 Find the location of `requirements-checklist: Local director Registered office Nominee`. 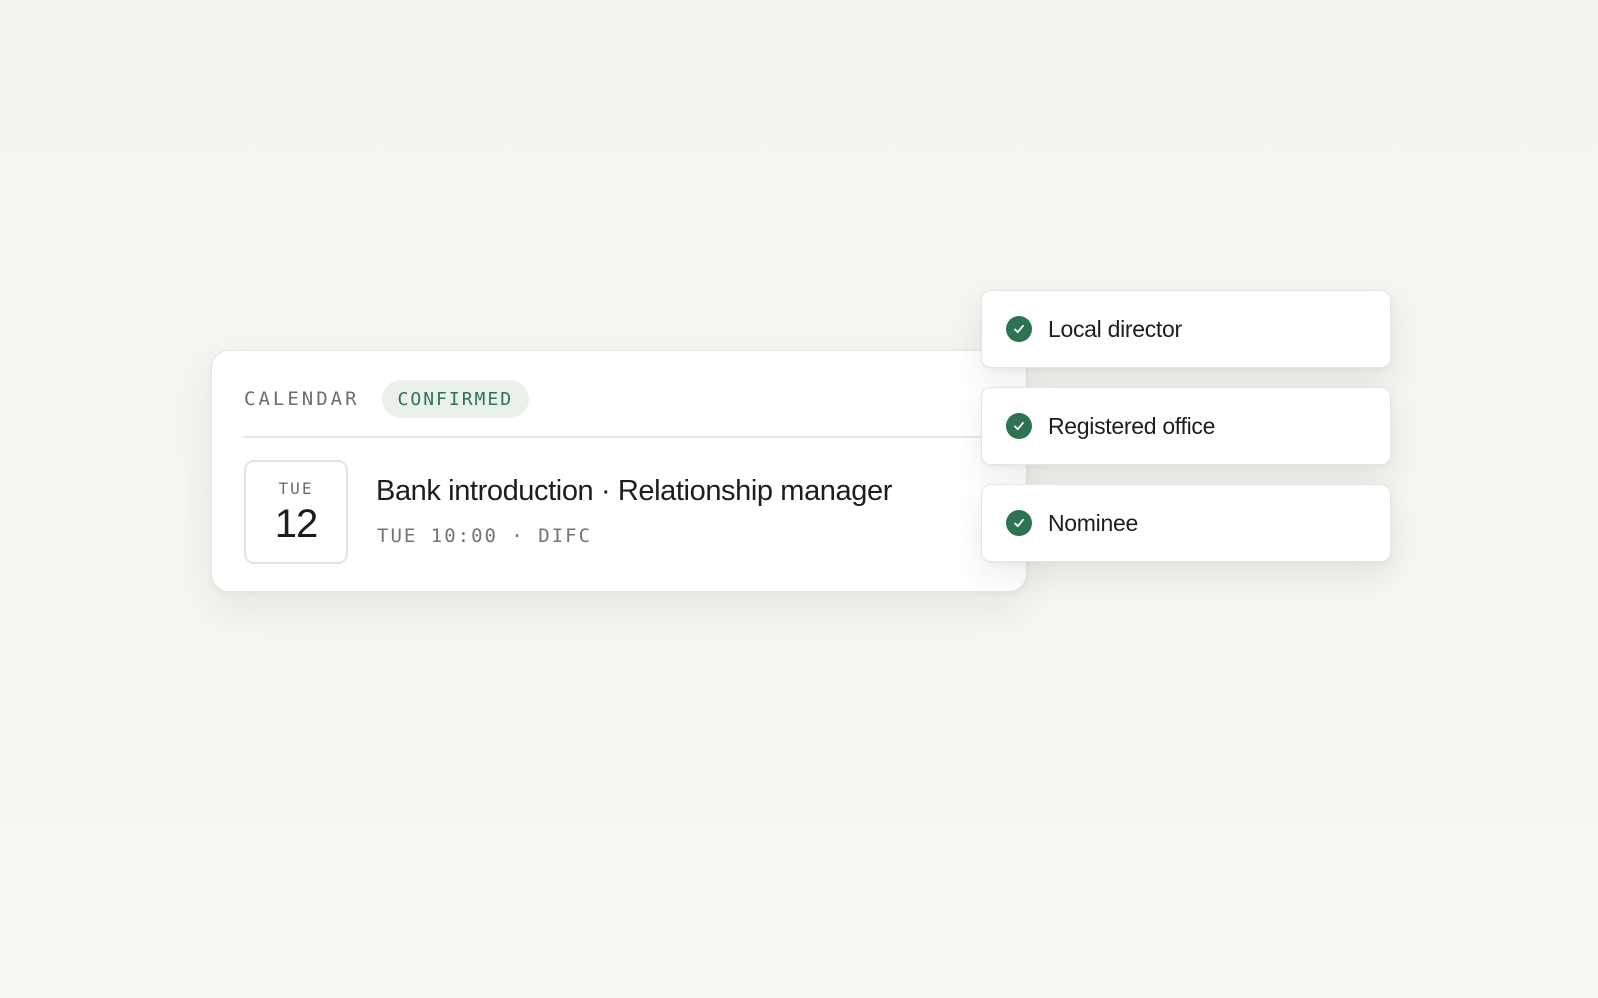

requirements-checklist: Local director Registered office Nominee is located at coordinates (1186, 435).